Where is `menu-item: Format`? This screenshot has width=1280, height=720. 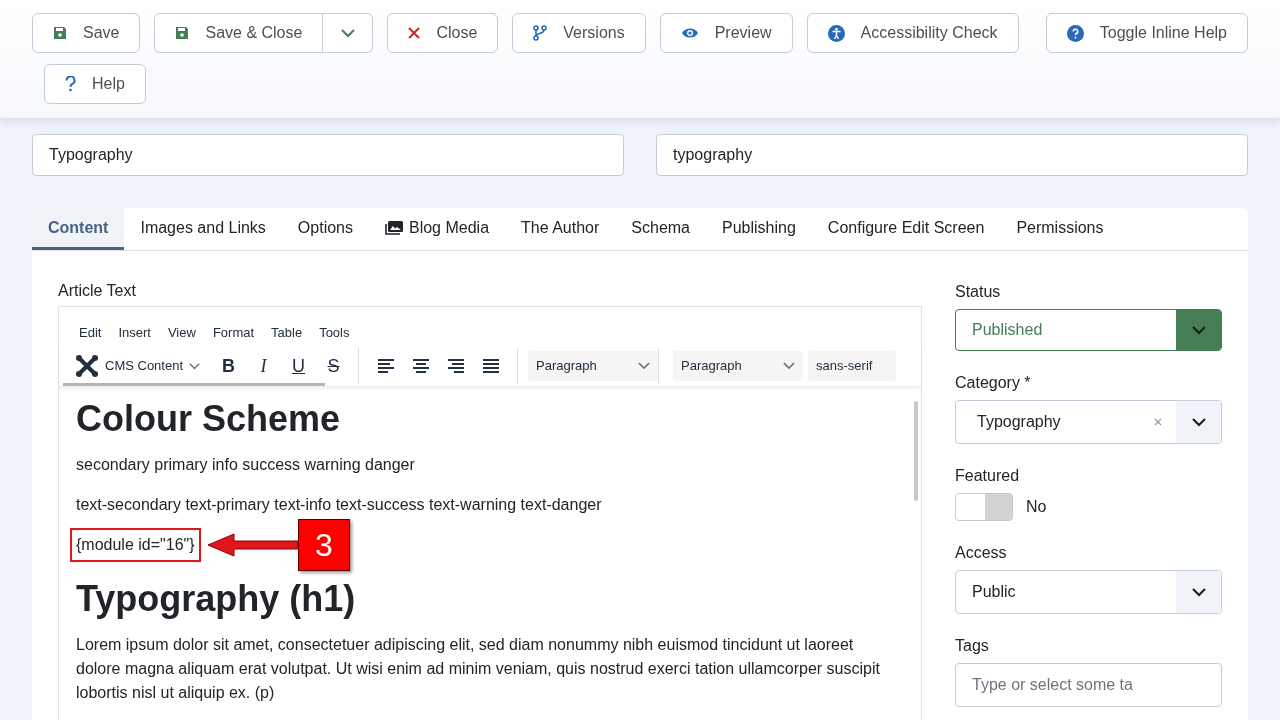
menu-item: Format is located at coordinates (233, 333).